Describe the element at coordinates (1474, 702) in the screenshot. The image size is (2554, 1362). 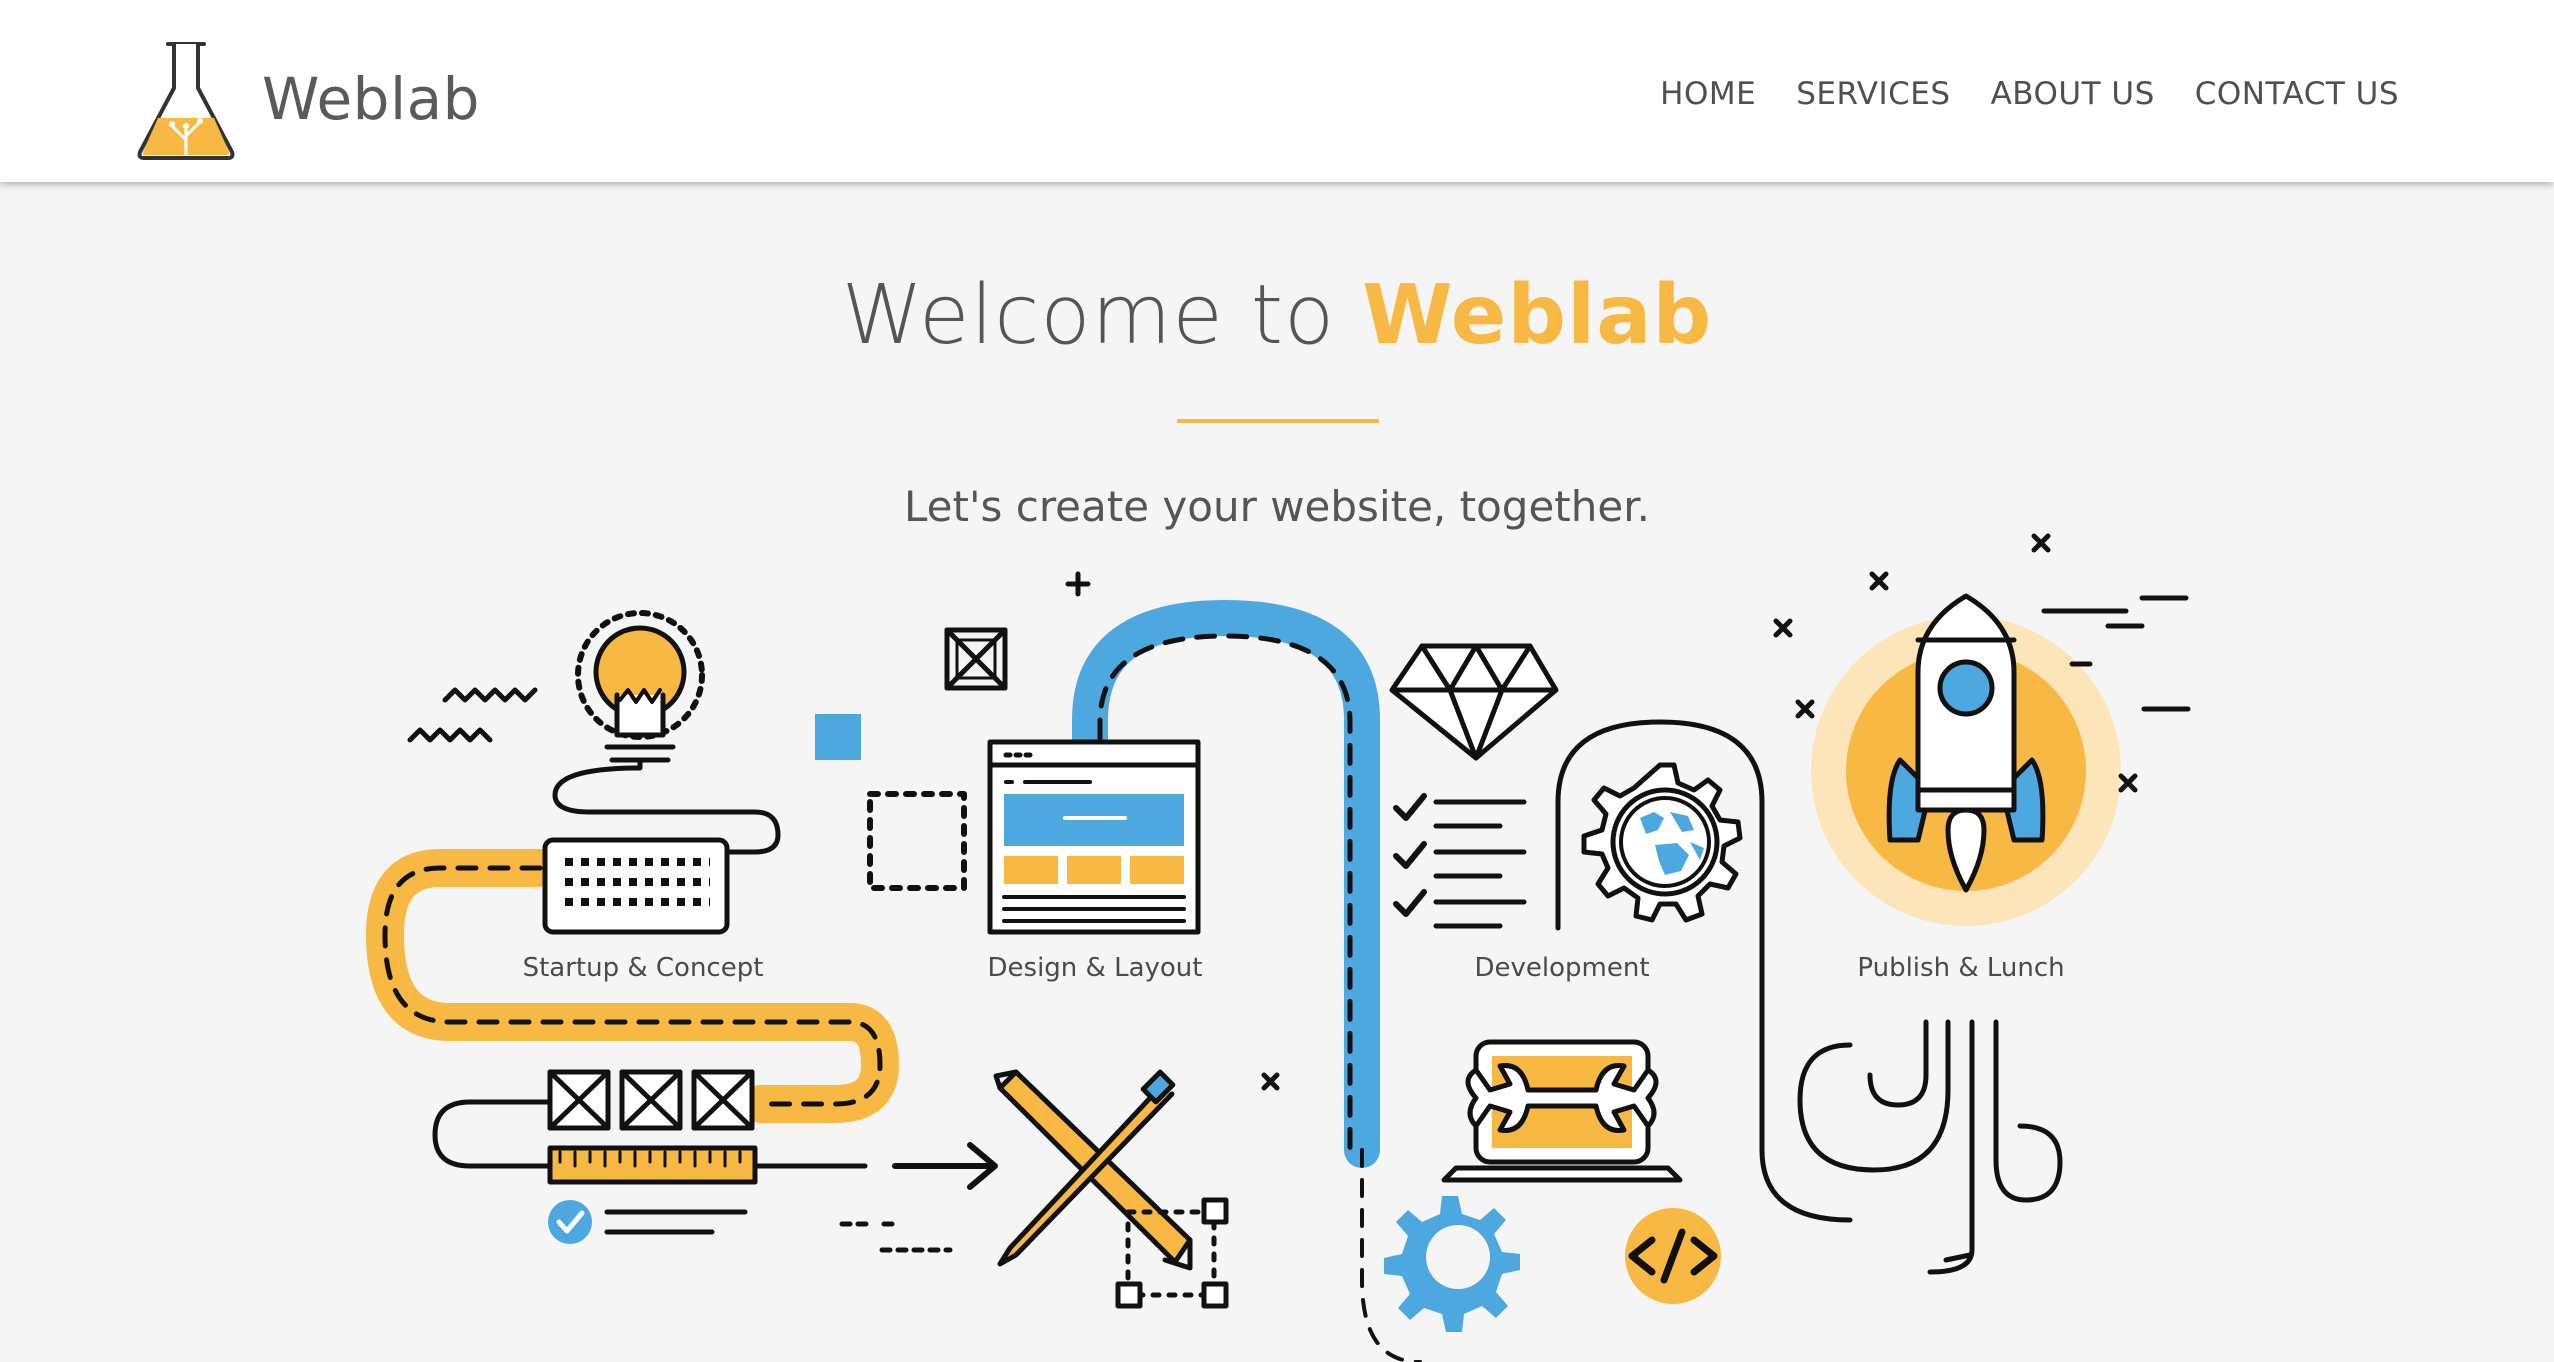
I see `diamond-icon` at that location.